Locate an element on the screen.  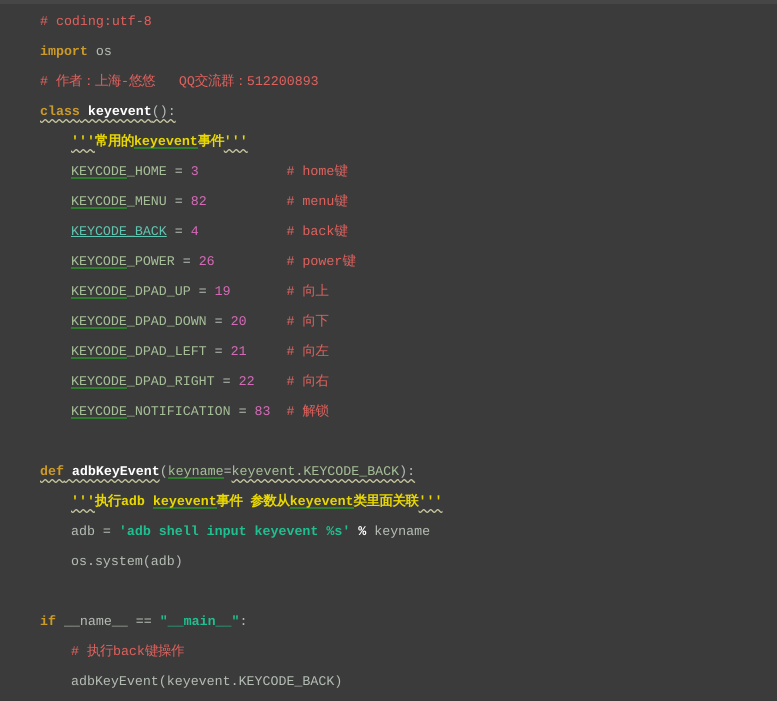
code-text: adb = is located at coordinates (91, 531).